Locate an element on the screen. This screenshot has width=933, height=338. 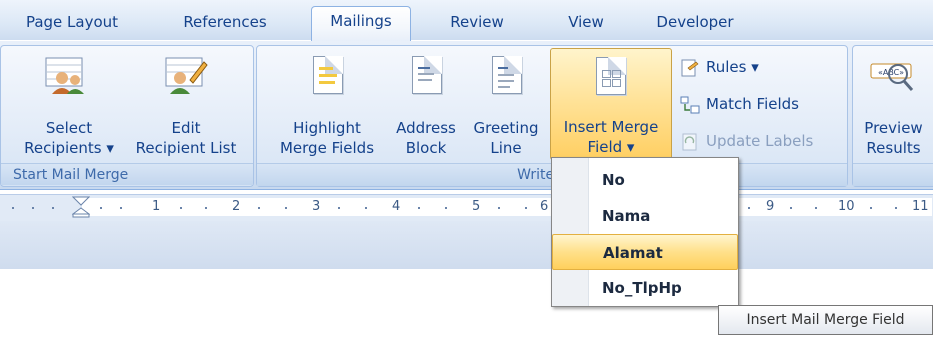
menu-item-label: No_TlpHp is located at coordinates (642, 288).